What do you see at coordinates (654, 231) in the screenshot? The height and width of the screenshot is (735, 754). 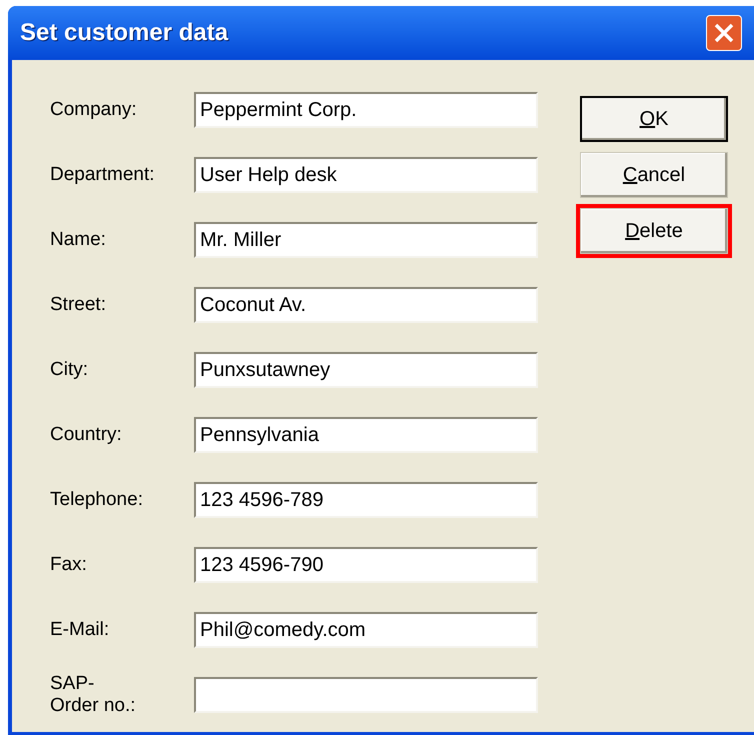 I see `dialog-button: Delete` at bounding box center [654, 231].